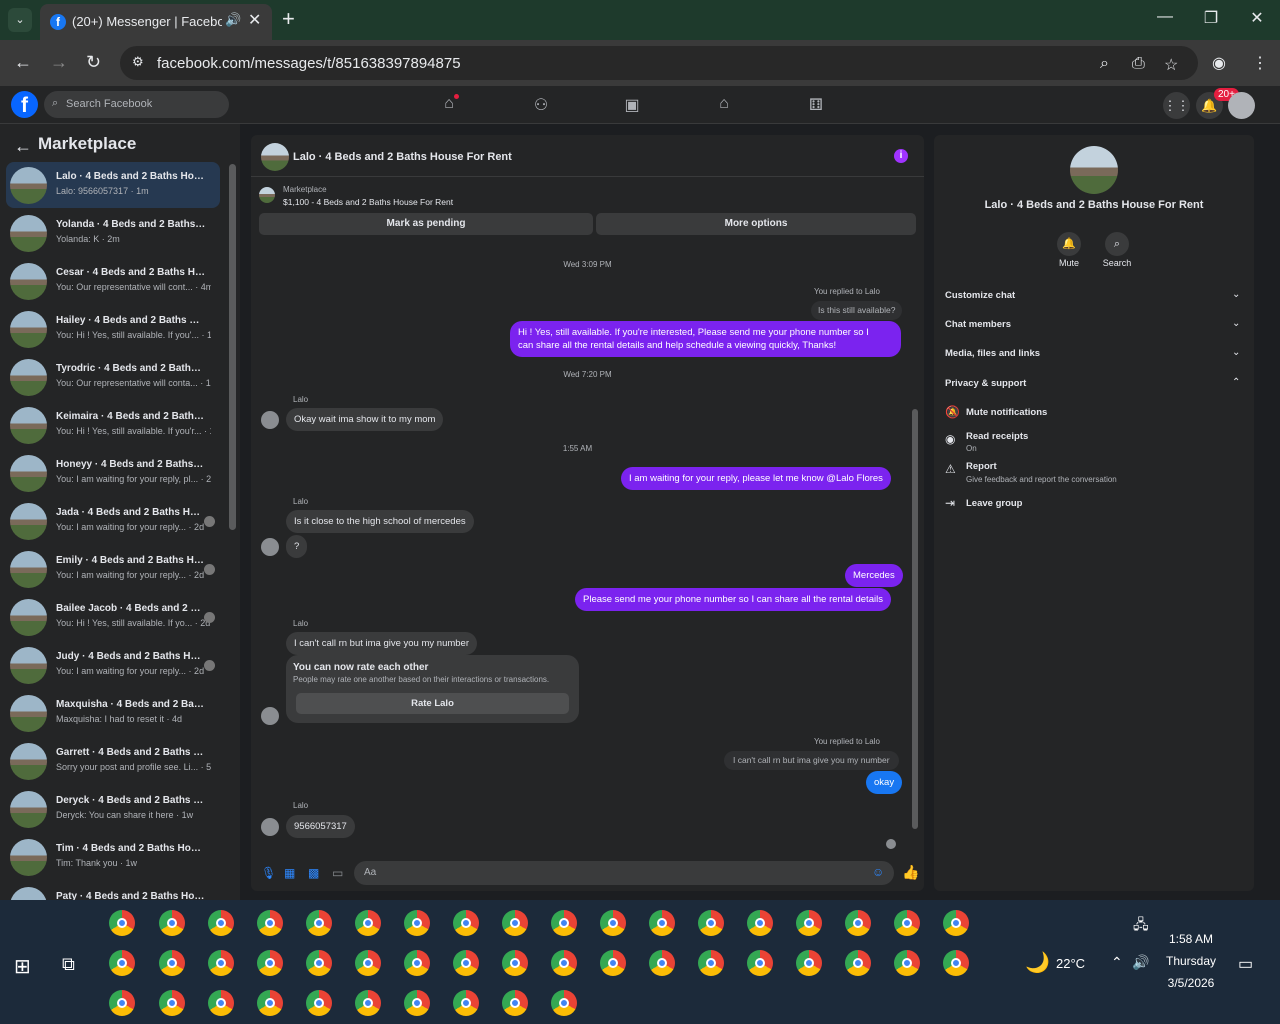 The height and width of the screenshot is (1024, 1280). I want to click on site-settings-icon: ⚙, so click(138, 62).